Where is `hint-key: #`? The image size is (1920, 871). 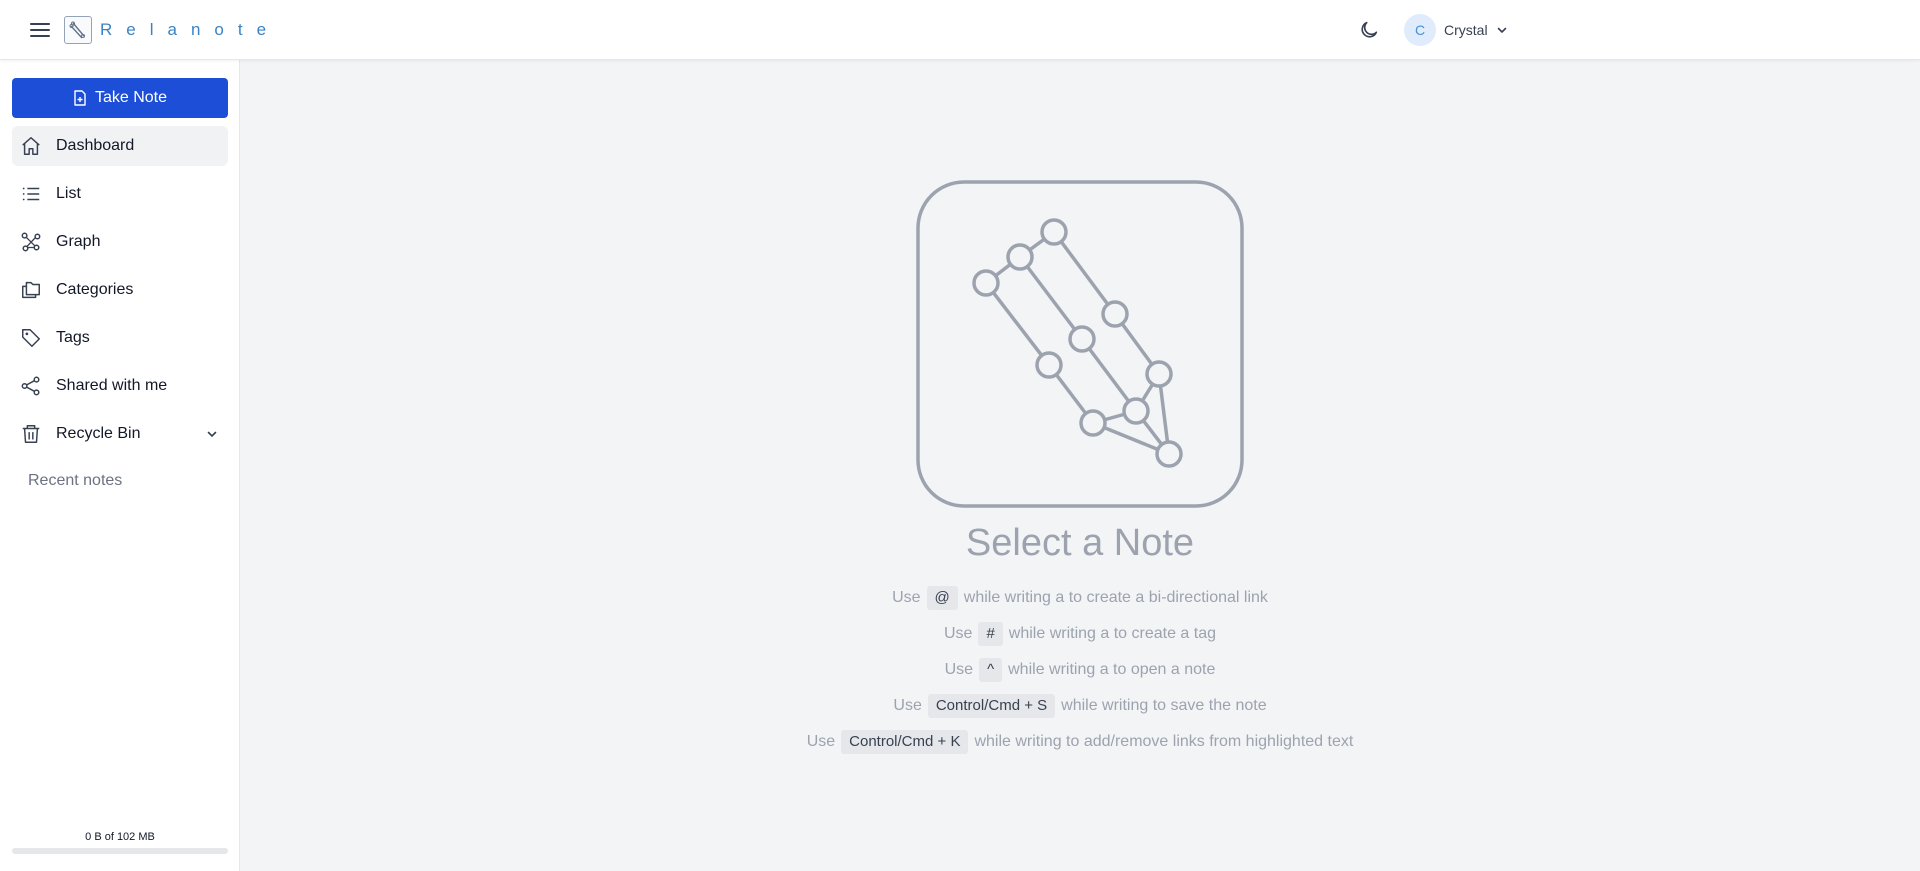 hint-key: # is located at coordinates (990, 634).